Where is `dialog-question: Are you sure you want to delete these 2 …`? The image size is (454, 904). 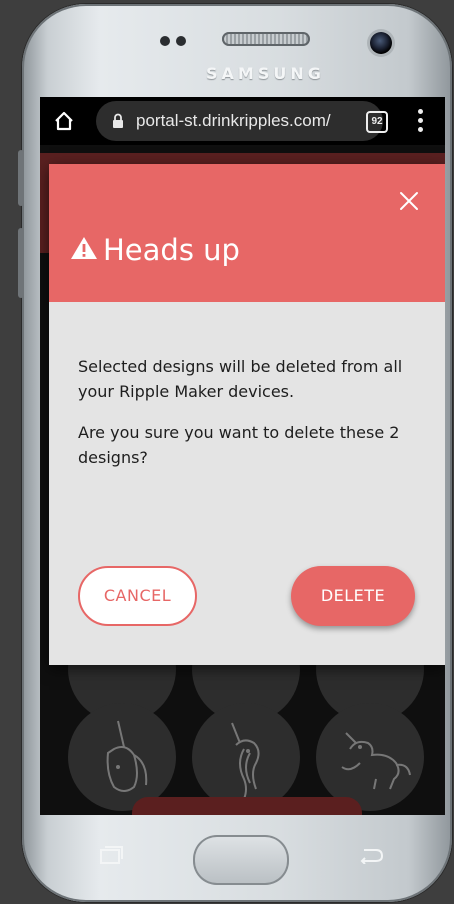
dialog-question: Are you sure you want to delete these 2 … is located at coordinates (239, 445).